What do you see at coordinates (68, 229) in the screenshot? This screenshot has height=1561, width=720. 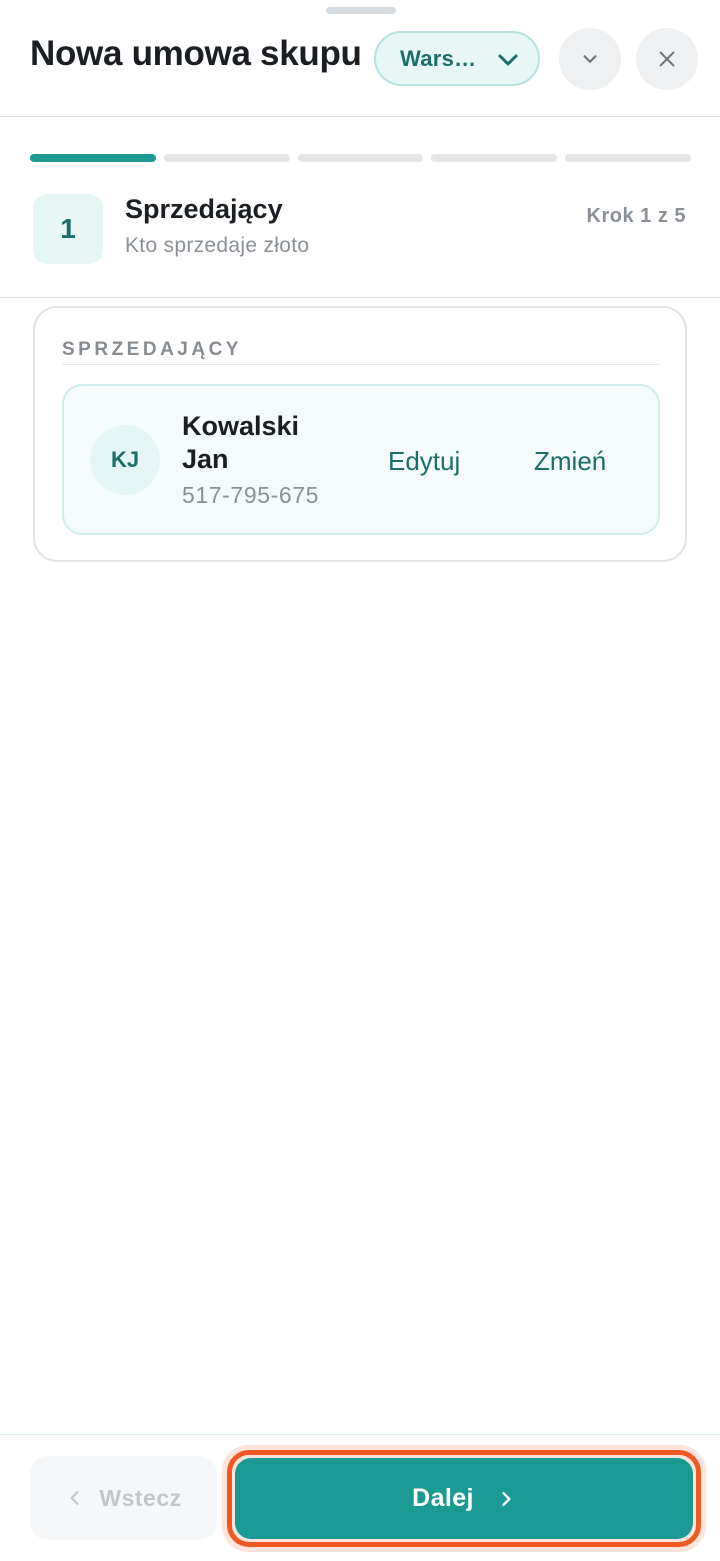 I see `step-number-badge: 1` at bounding box center [68, 229].